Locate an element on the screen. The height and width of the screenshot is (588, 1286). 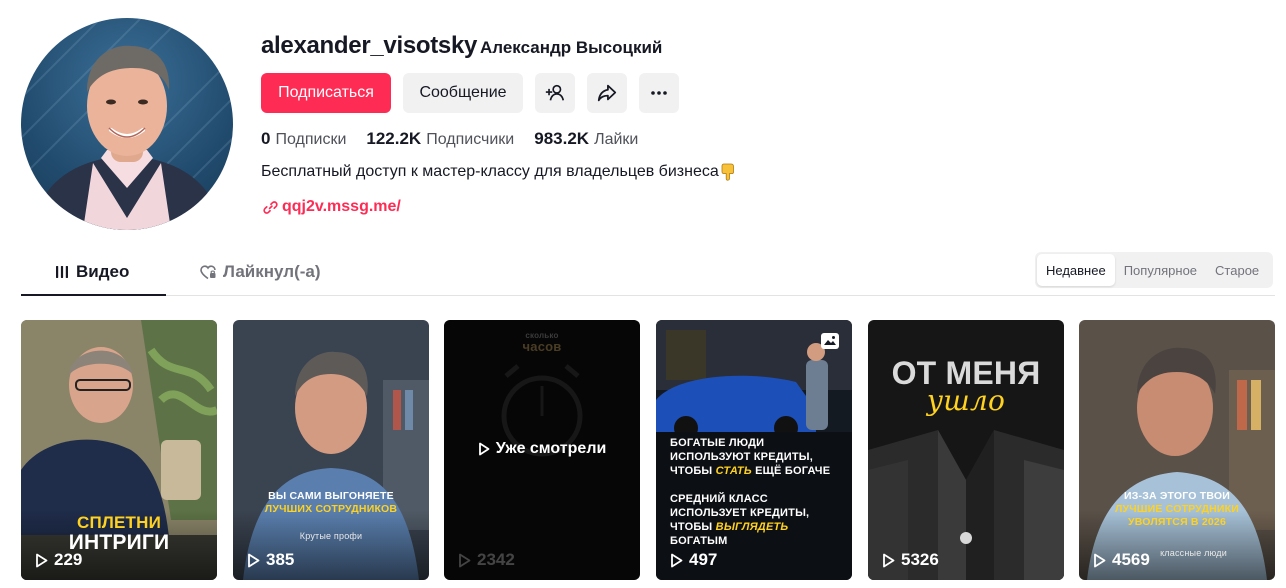
watched-label: Уже смотрели is located at coordinates (551, 448).